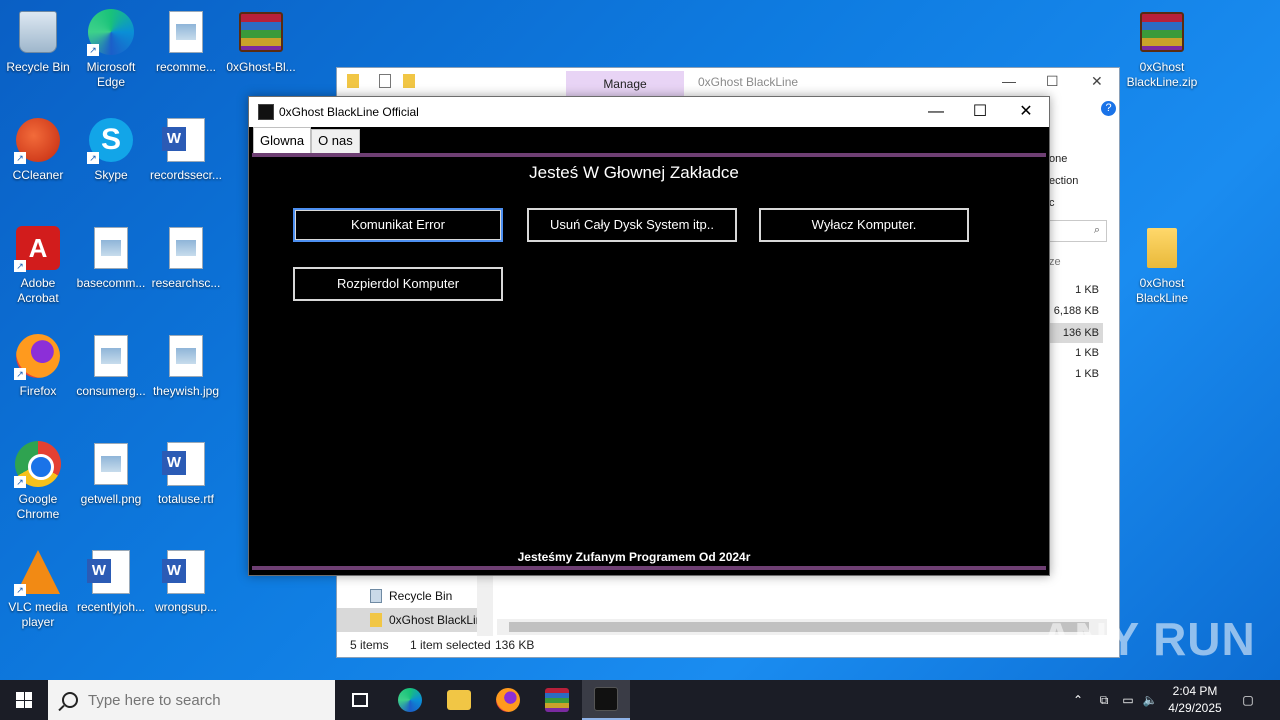 The width and height of the screenshot is (1280, 720). I want to click on taskbar-firefox, so click(508, 700).